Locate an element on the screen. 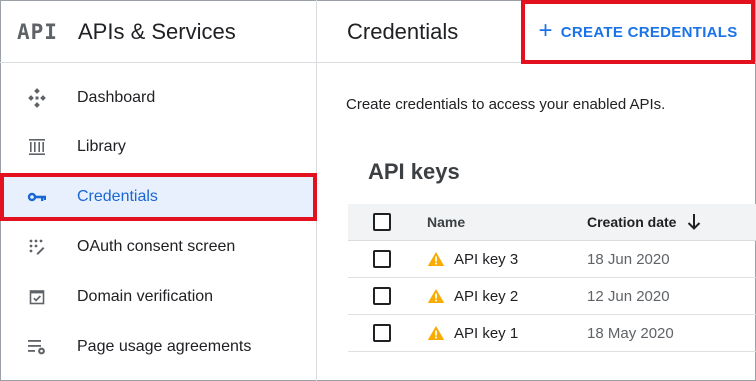 This screenshot has height=381, width=756. column-header-date: Creation date is located at coordinates (644, 222).